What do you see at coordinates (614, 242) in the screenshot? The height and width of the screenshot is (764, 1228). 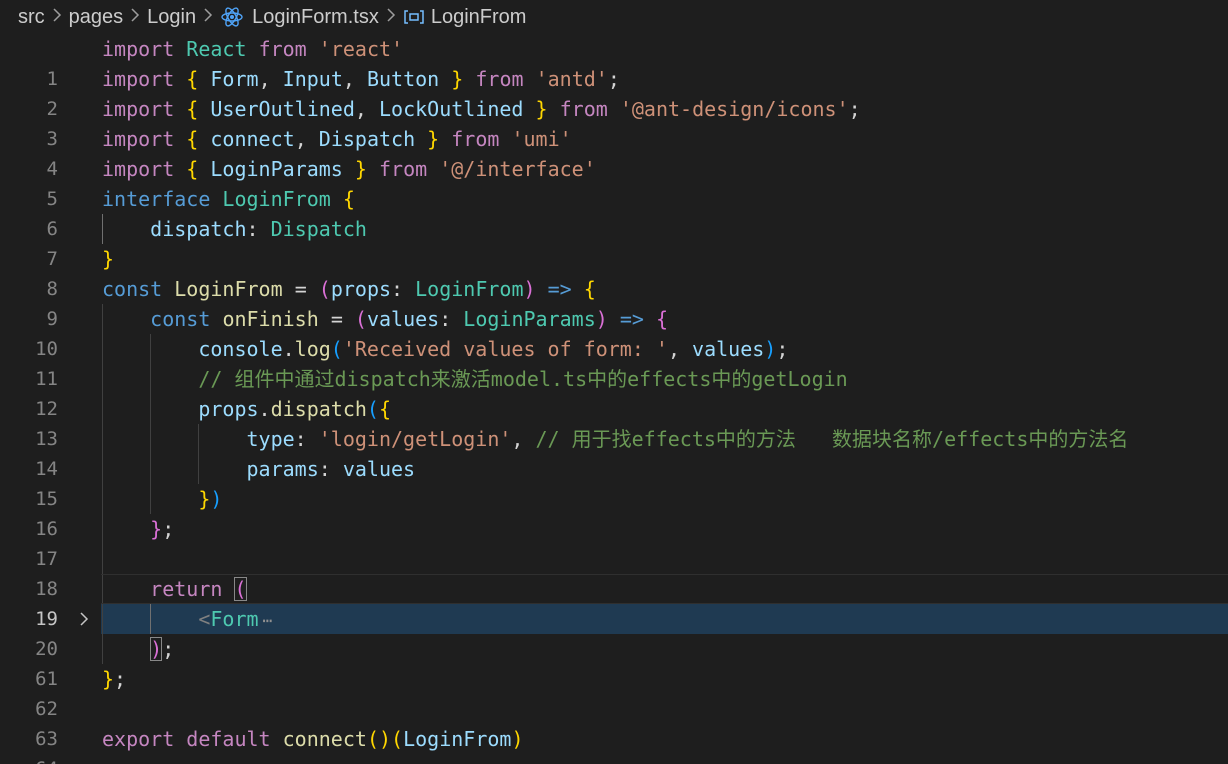 I see `code-line: 7 dispatch: Dispatch` at bounding box center [614, 242].